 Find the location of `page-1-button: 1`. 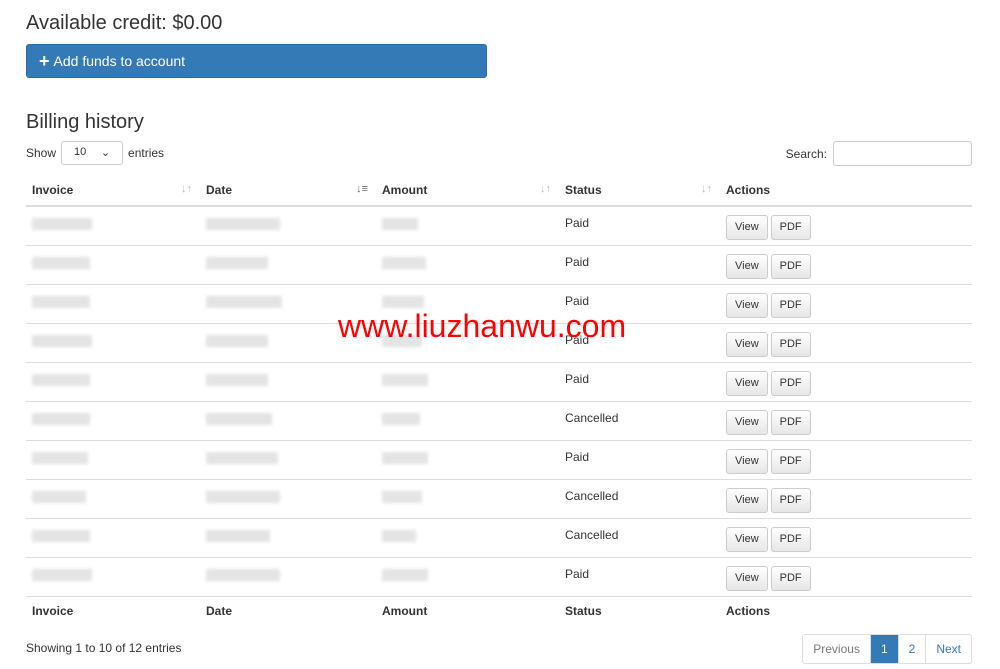

page-1-button: 1 is located at coordinates (883, 649).